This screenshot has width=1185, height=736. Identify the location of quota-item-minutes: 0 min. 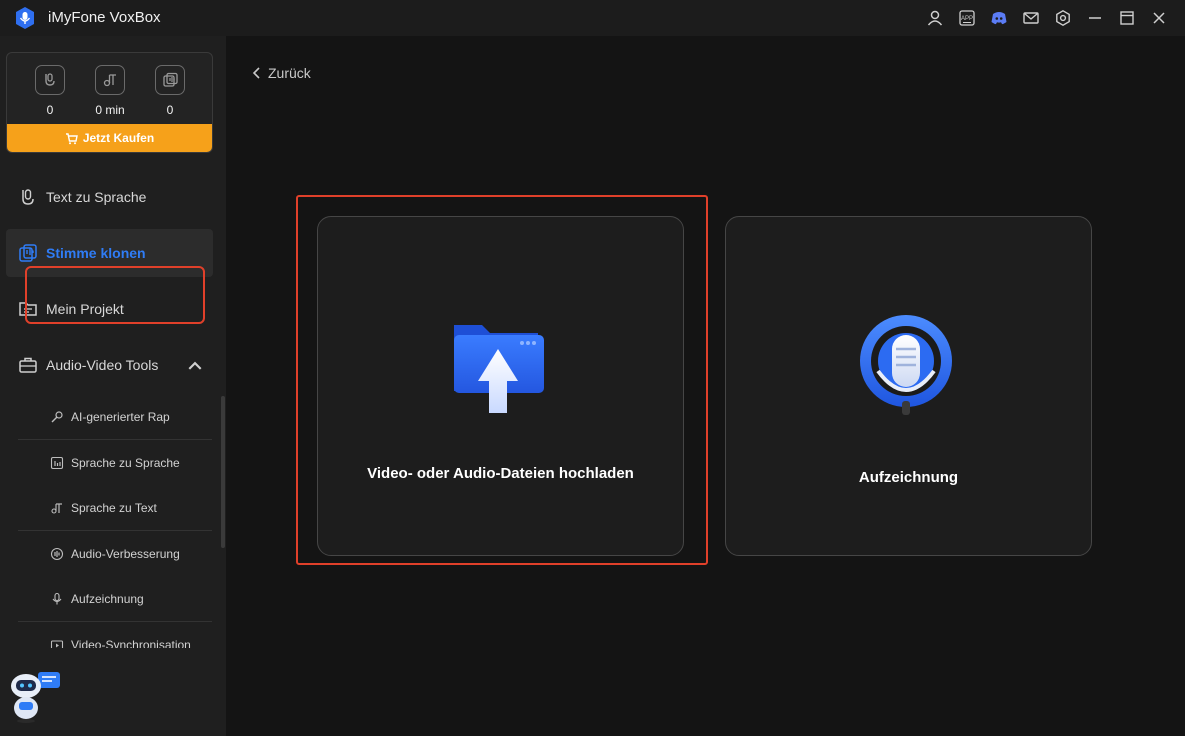
(110, 91).